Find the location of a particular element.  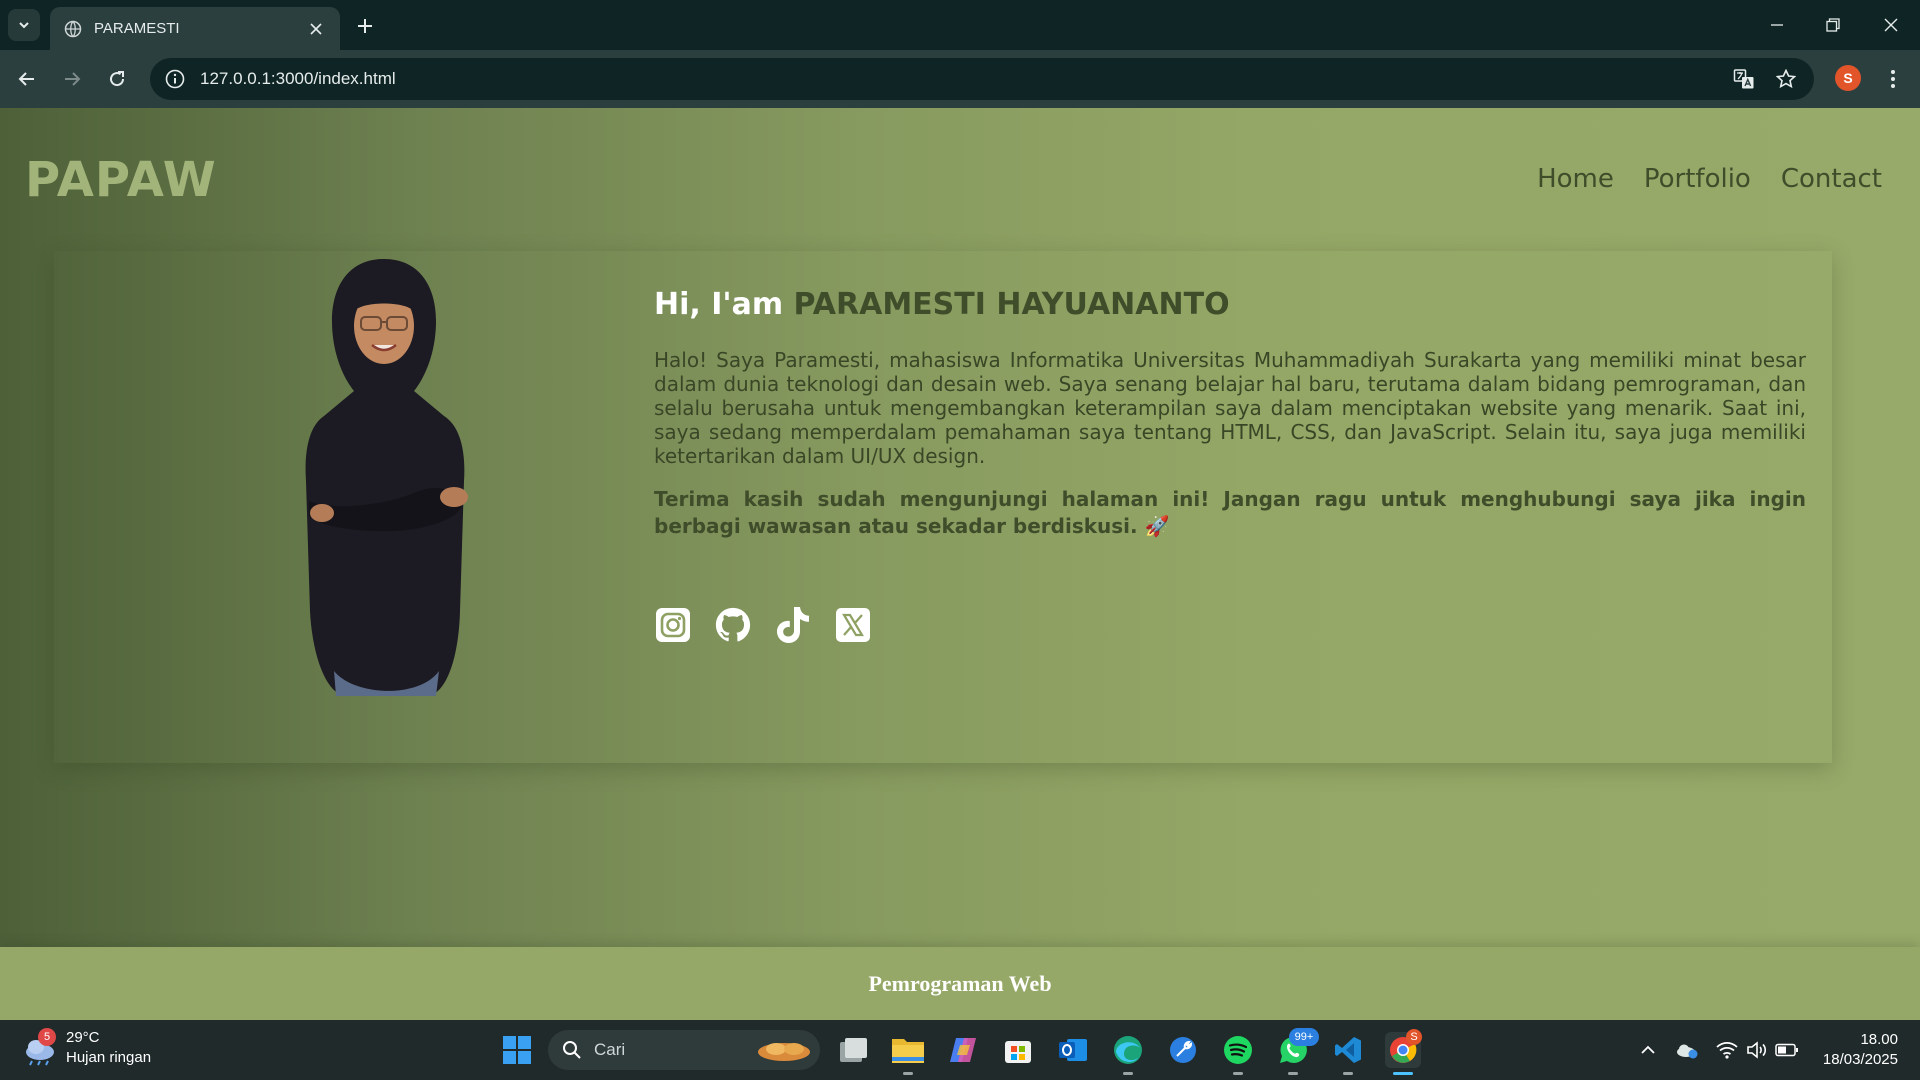

chevron-down-icon is located at coordinates (24, 25).